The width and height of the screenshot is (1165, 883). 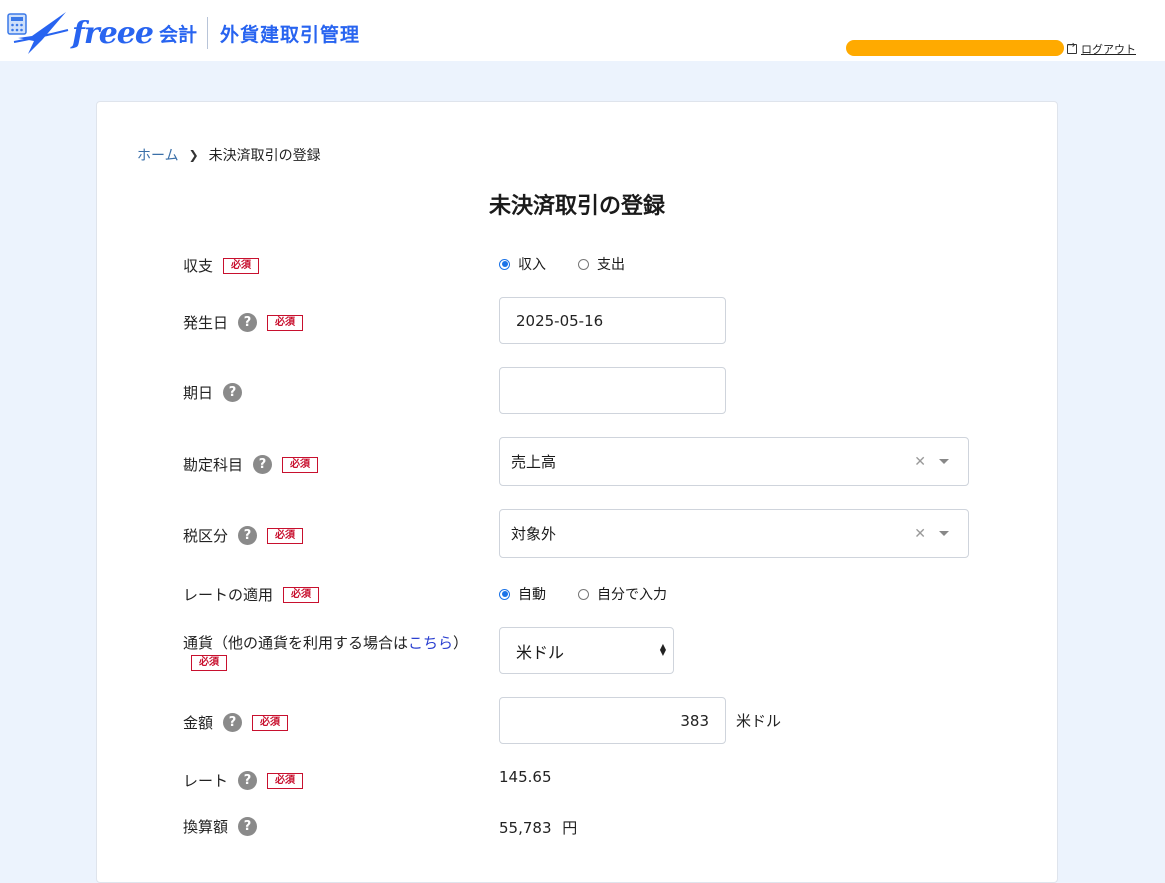 What do you see at coordinates (540, 652) in the screenshot?
I see `currency-select-value: 米ドル` at bounding box center [540, 652].